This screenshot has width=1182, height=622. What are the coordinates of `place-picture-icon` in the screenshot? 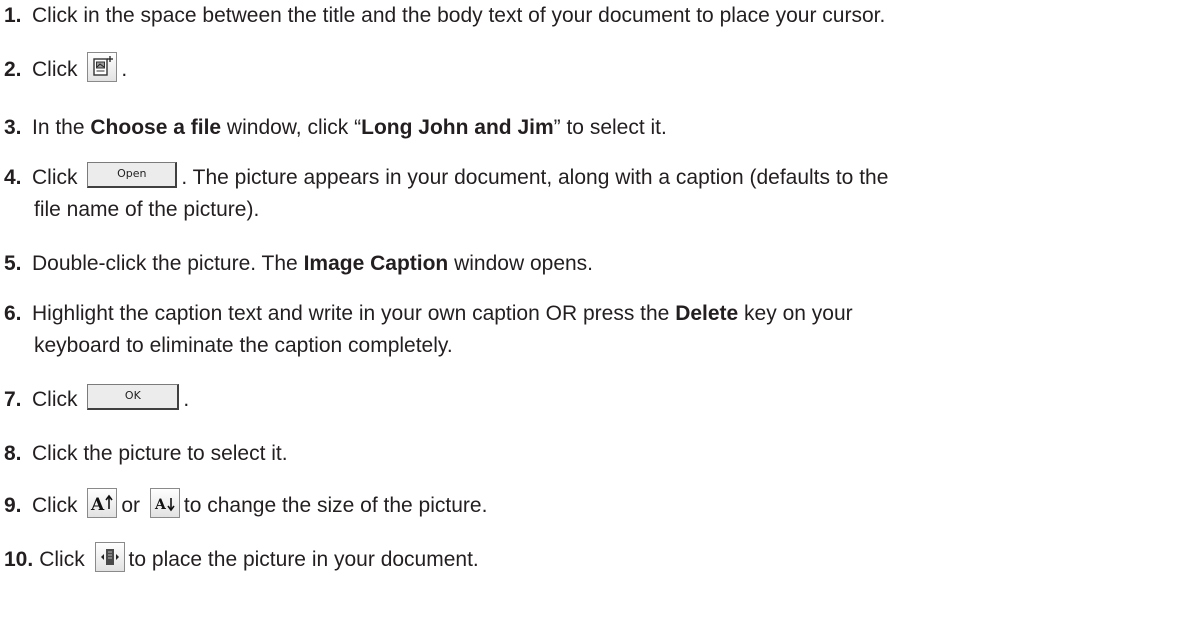 It's located at (109, 557).